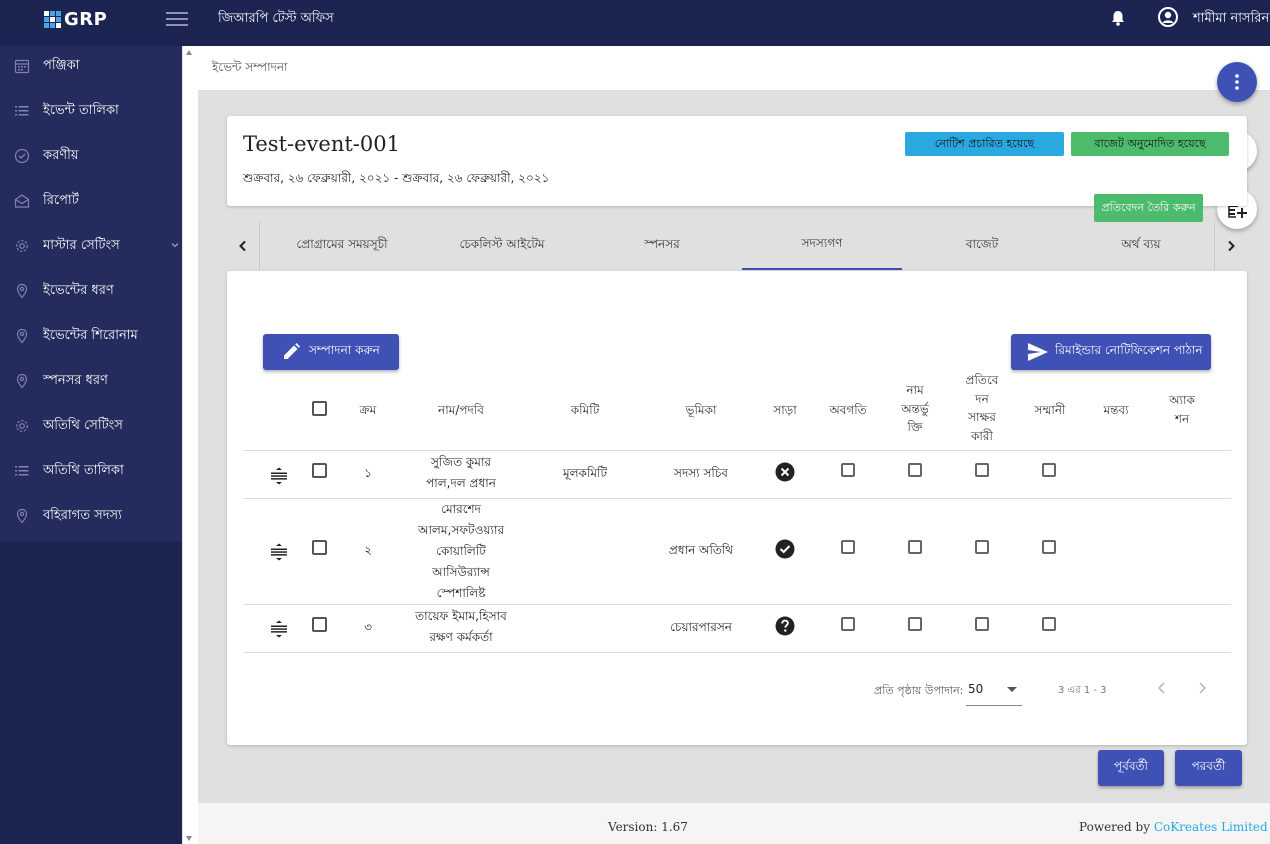 The image size is (1270, 844). Describe the element at coordinates (994, 690) in the screenshot. I see `items-per-page-select: 50` at that location.